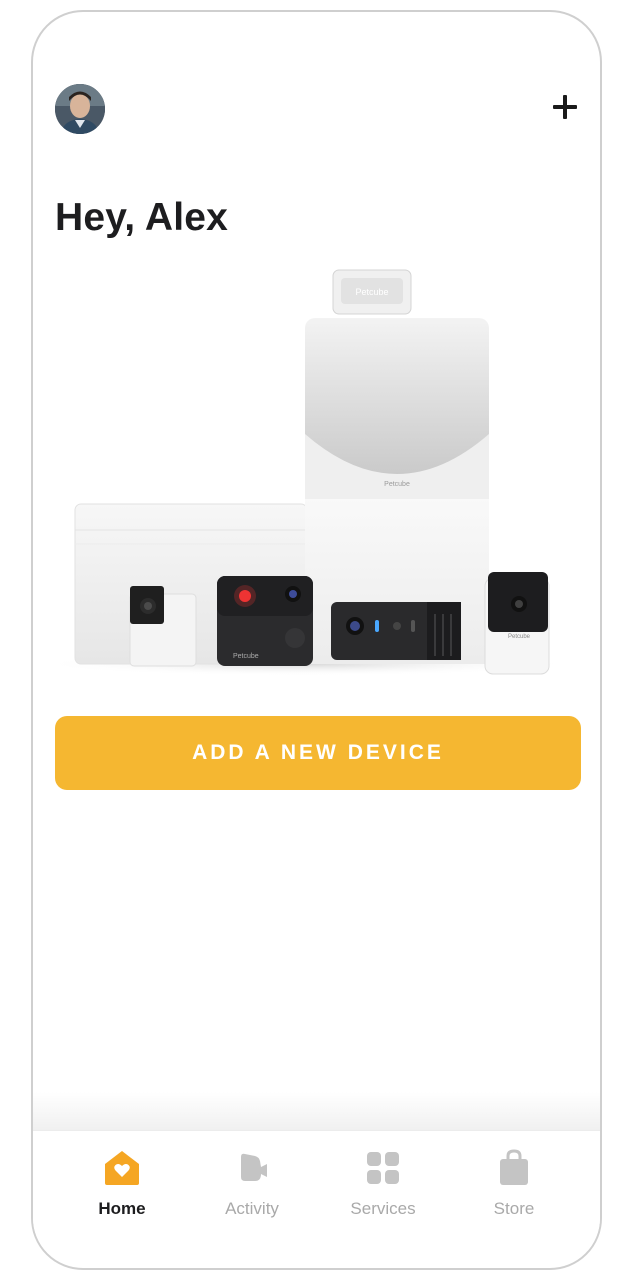  Describe the element at coordinates (252, 1208) in the screenshot. I see `tab-activity-label: Activity` at that location.